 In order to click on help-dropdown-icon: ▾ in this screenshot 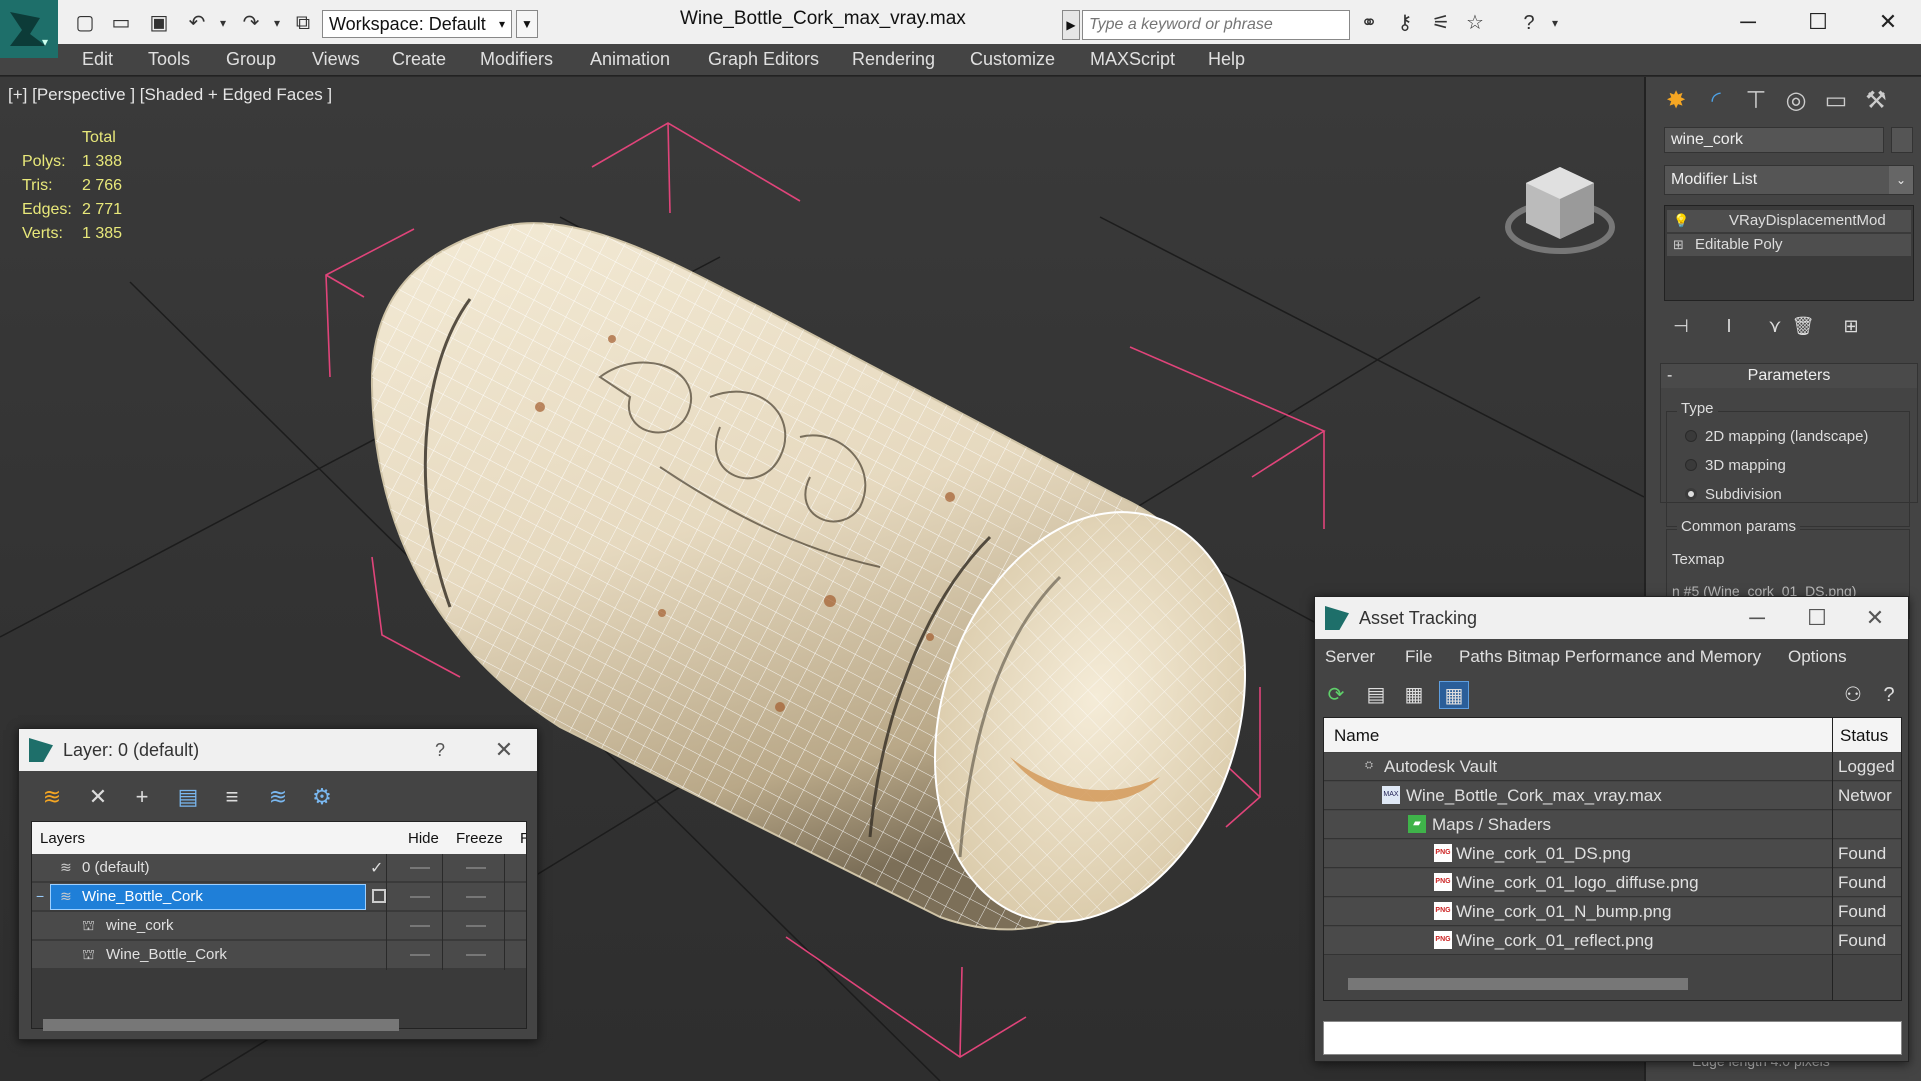, I will do `click(1555, 23)`.